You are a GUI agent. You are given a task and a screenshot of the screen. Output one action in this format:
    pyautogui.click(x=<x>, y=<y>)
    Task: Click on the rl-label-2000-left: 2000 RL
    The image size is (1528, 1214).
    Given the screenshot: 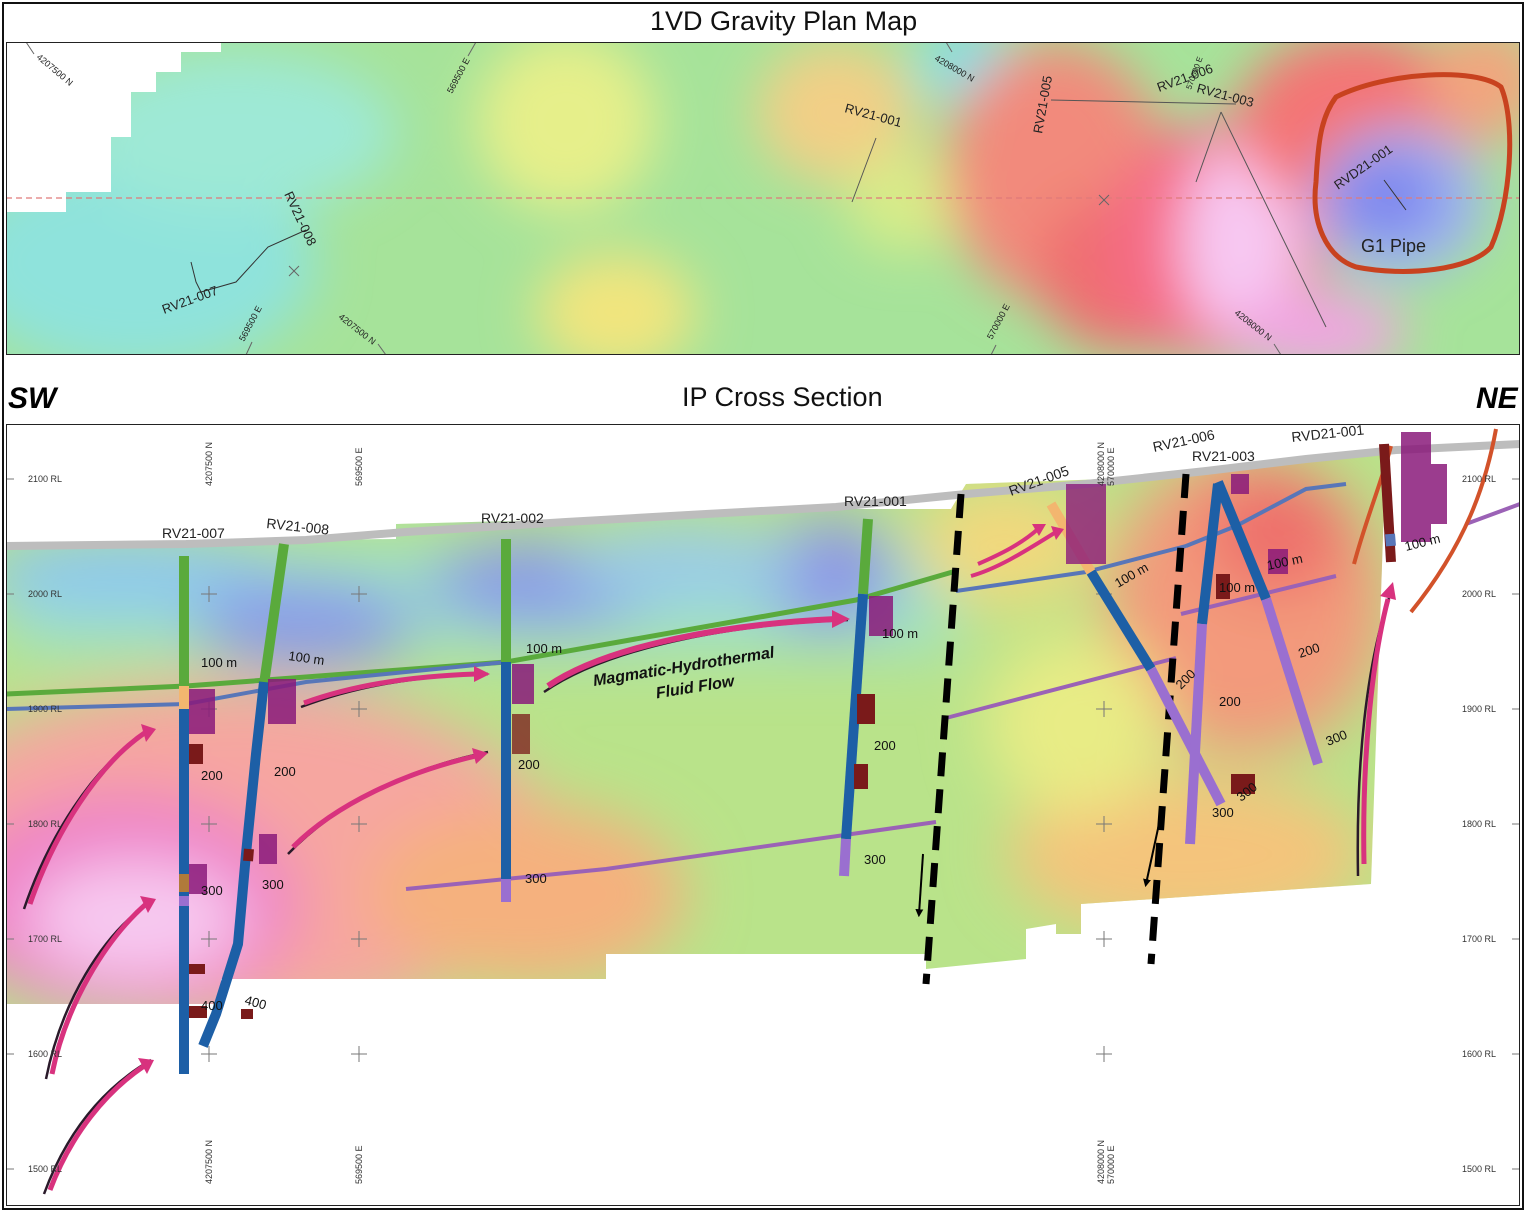 What is the action you would take?
    pyautogui.click(x=45, y=594)
    